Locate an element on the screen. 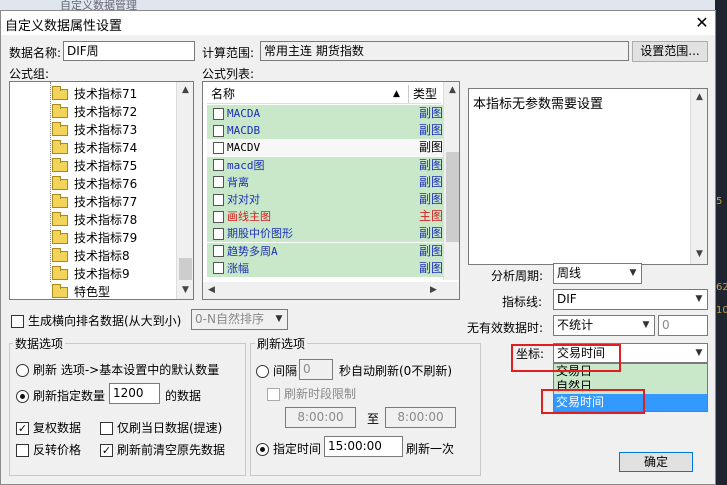  formula-row: 对对对 副图 is located at coordinates (325, 199).